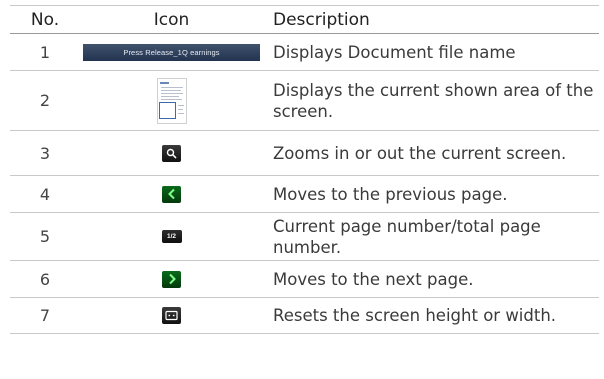 The image size is (604, 379). What do you see at coordinates (394, 52) in the screenshot?
I see `row-description: Displays Document file name` at bounding box center [394, 52].